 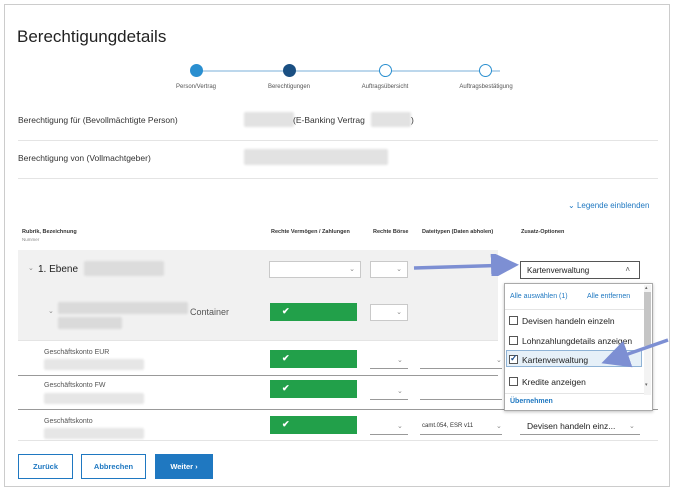 I want to click on redacted-grantor, so click(x=316, y=157).